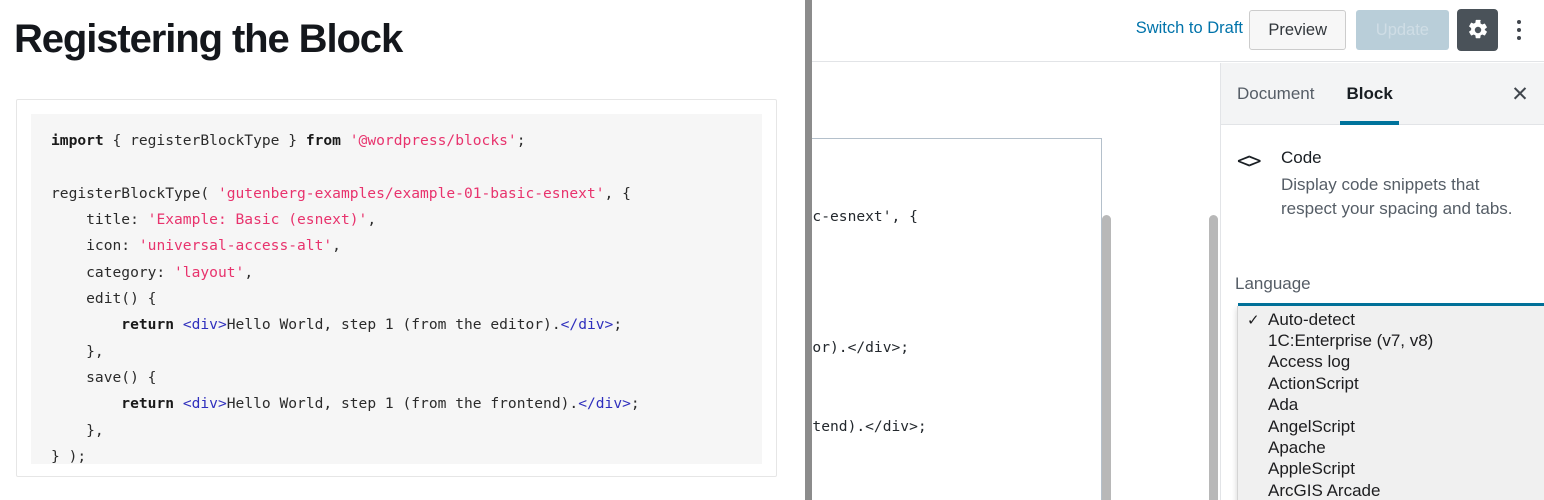 Image resolution: width=1544 pixels, height=500 pixels. Describe the element at coordinates (196, 246) in the screenshot. I see `code-line: icon: 'universal-access-alt',` at that location.